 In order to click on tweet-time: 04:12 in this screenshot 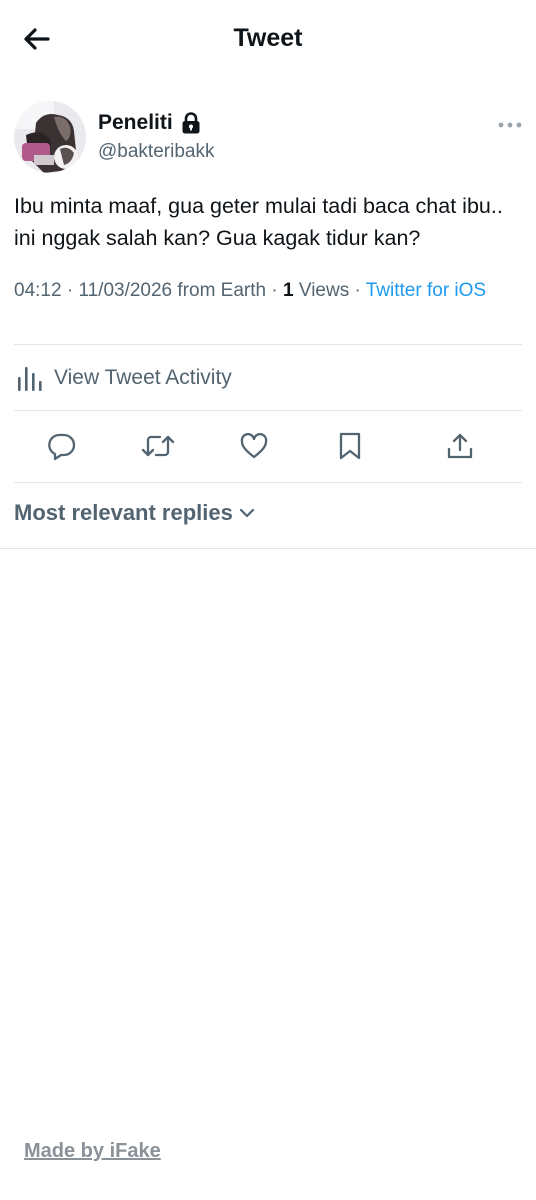, I will do `click(38, 290)`.